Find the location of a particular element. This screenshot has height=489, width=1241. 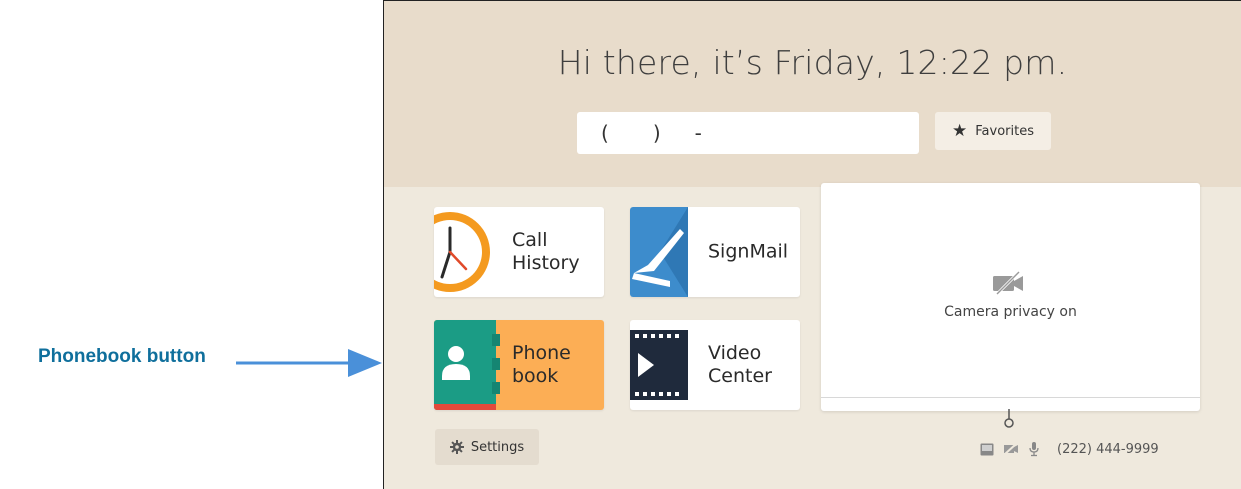

phonebook-button: Phone book is located at coordinates (519, 365).